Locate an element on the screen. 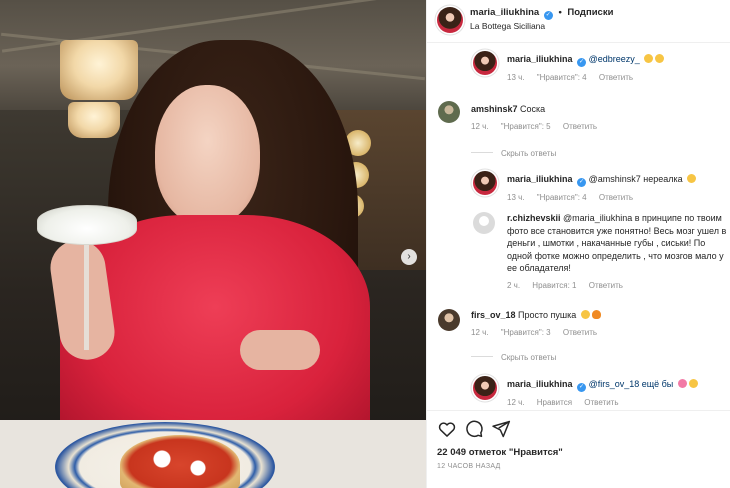 The image size is (730, 488). comment-likes: Нравится: 1 is located at coordinates (554, 285).